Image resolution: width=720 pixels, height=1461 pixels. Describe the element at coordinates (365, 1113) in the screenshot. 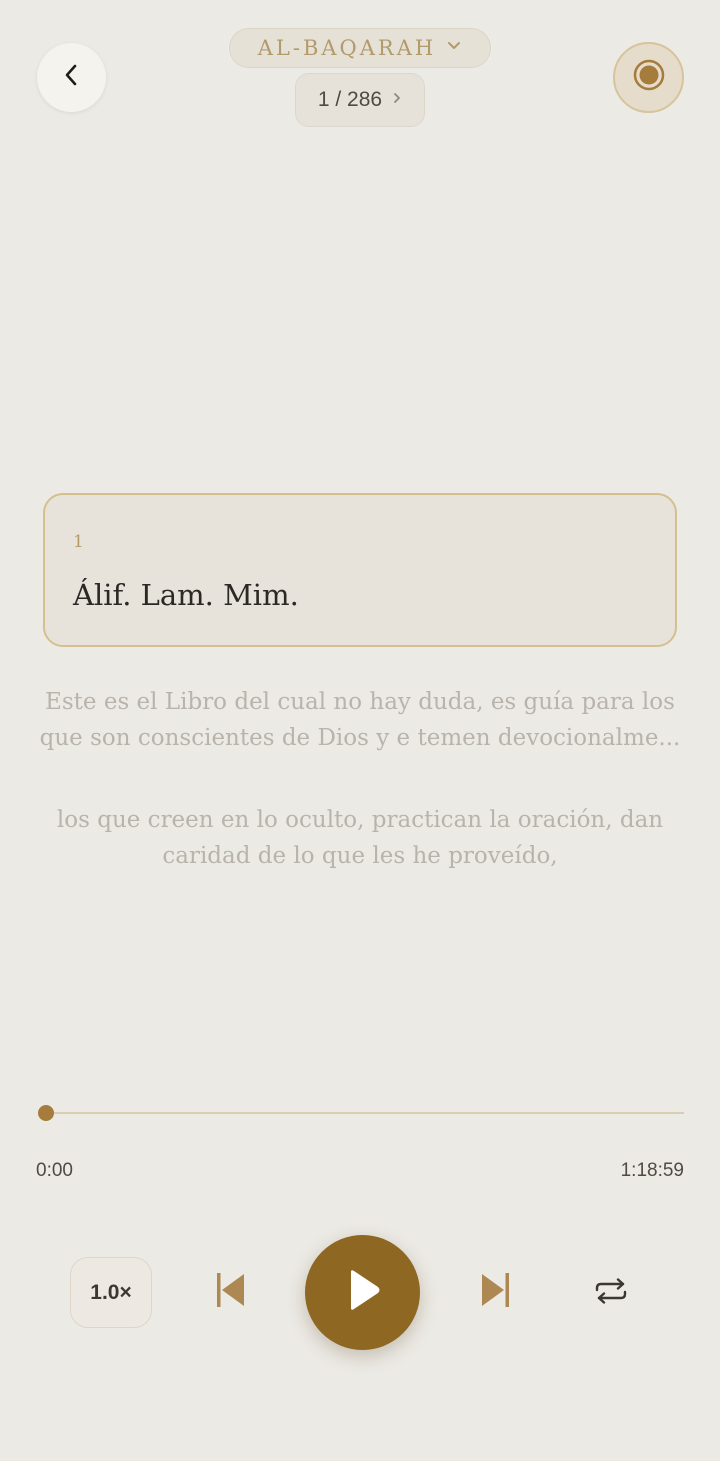

I see `progress-track` at that location.